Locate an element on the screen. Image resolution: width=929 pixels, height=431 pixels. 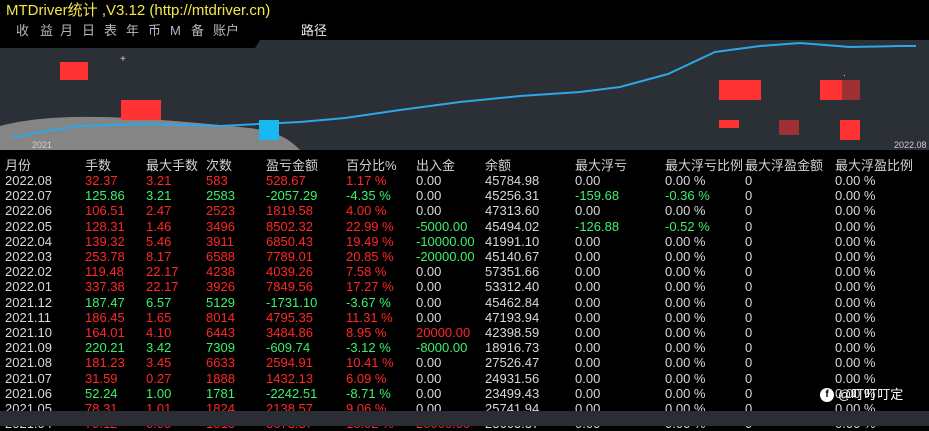
cell-pnl: 6850.43 is located at coordinates (289, 241).